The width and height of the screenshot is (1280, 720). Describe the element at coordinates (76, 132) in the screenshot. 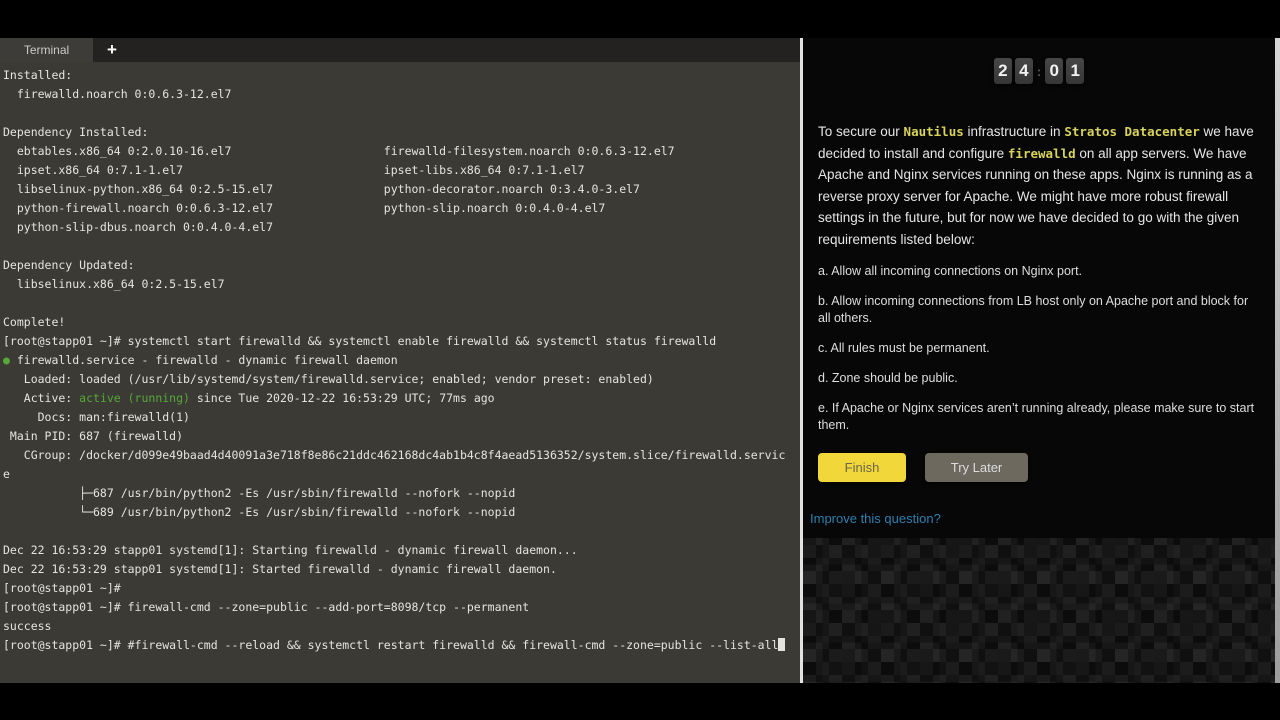

I see `terminal-line: Dependency Installed:` at that location.